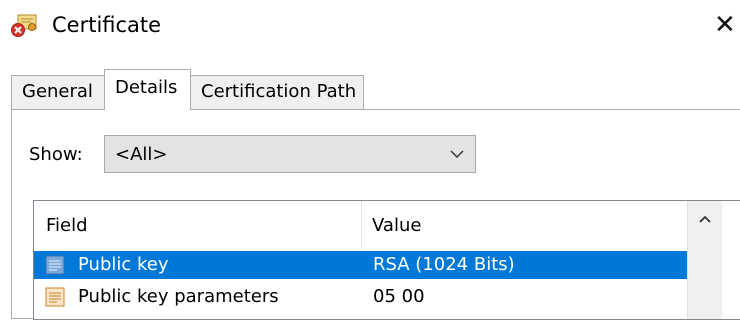 Image resolution: width=740 pixels, height=320 pixels. Describe the element at coordinates (107, 25) in the screenshot. I see `window-title: Certificate` at that location.